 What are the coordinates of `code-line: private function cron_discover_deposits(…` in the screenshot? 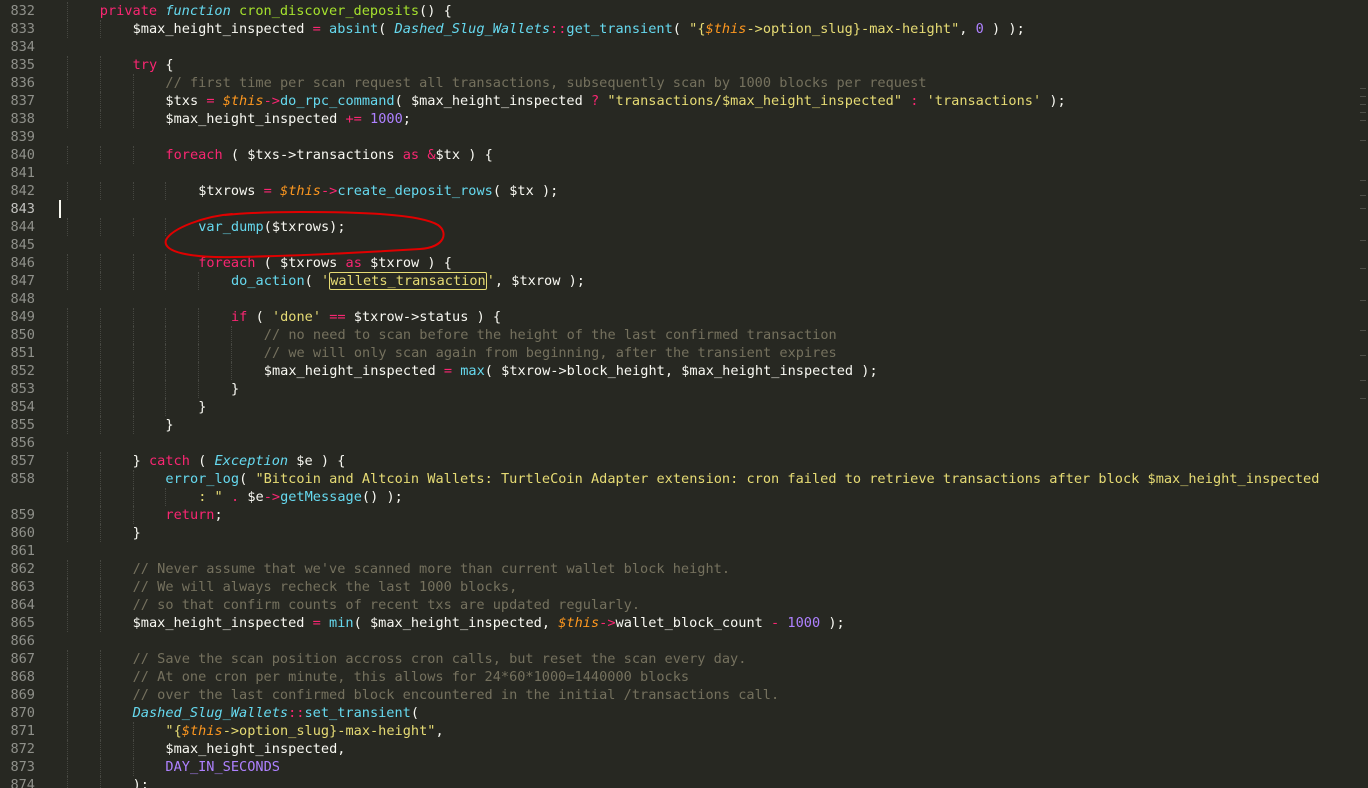 It's located at (713, 11).